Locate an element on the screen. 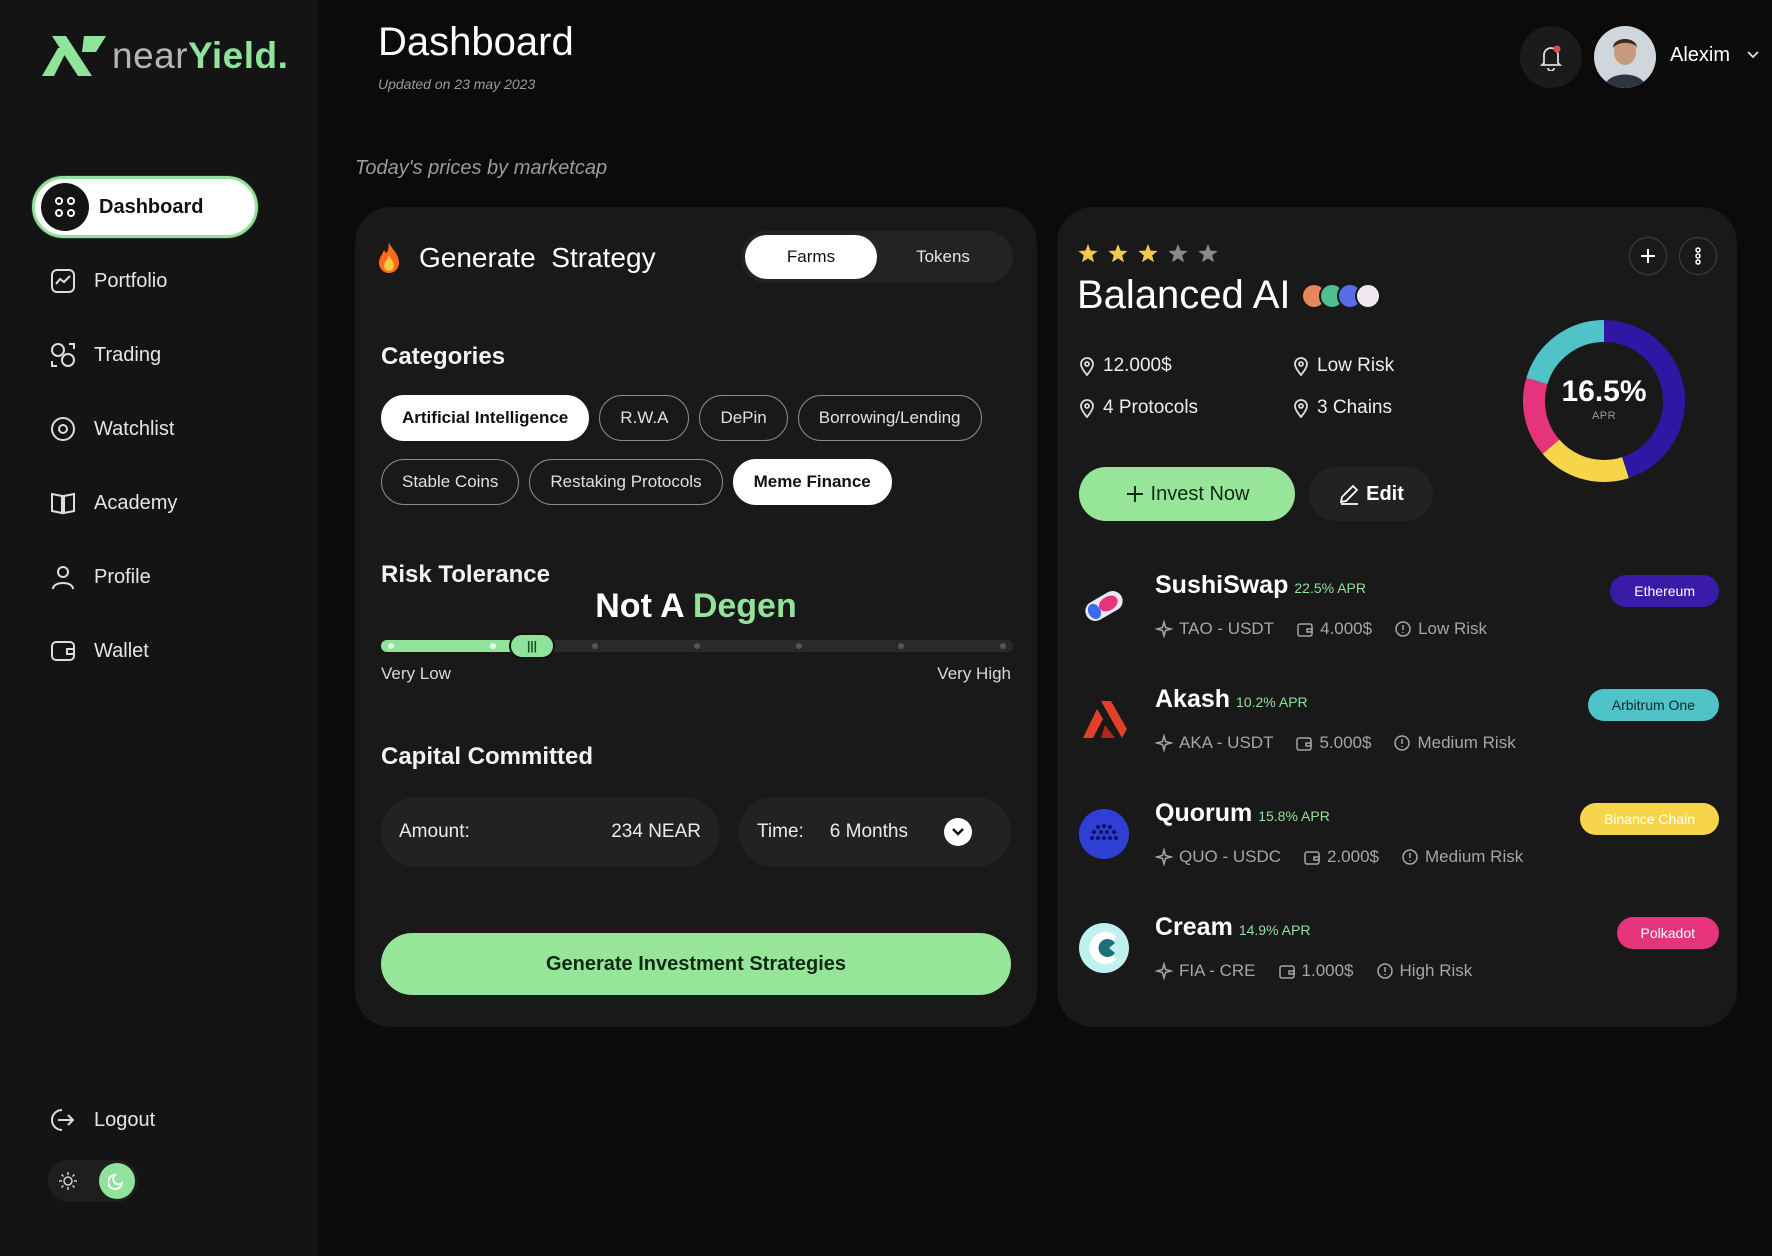  section-subtitle: Today's prices by marketcap is located at coordinates (481, 168).